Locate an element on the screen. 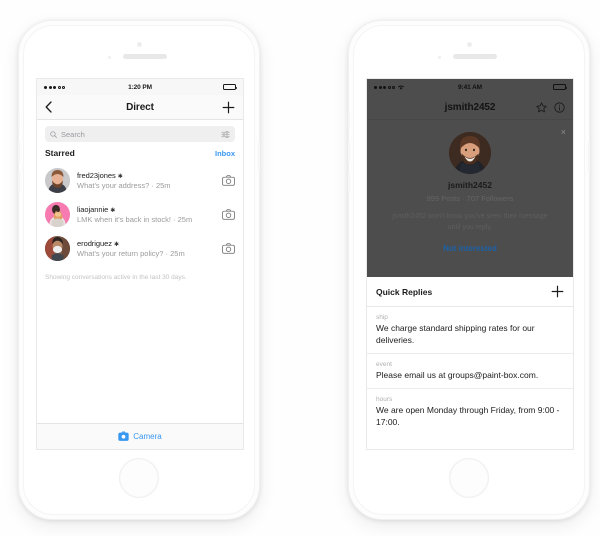 The height and width of the screenshot is (536, 600). quick-reply-message: Please email us at groups@paint-box.com. is located at coordinates (457, 374).